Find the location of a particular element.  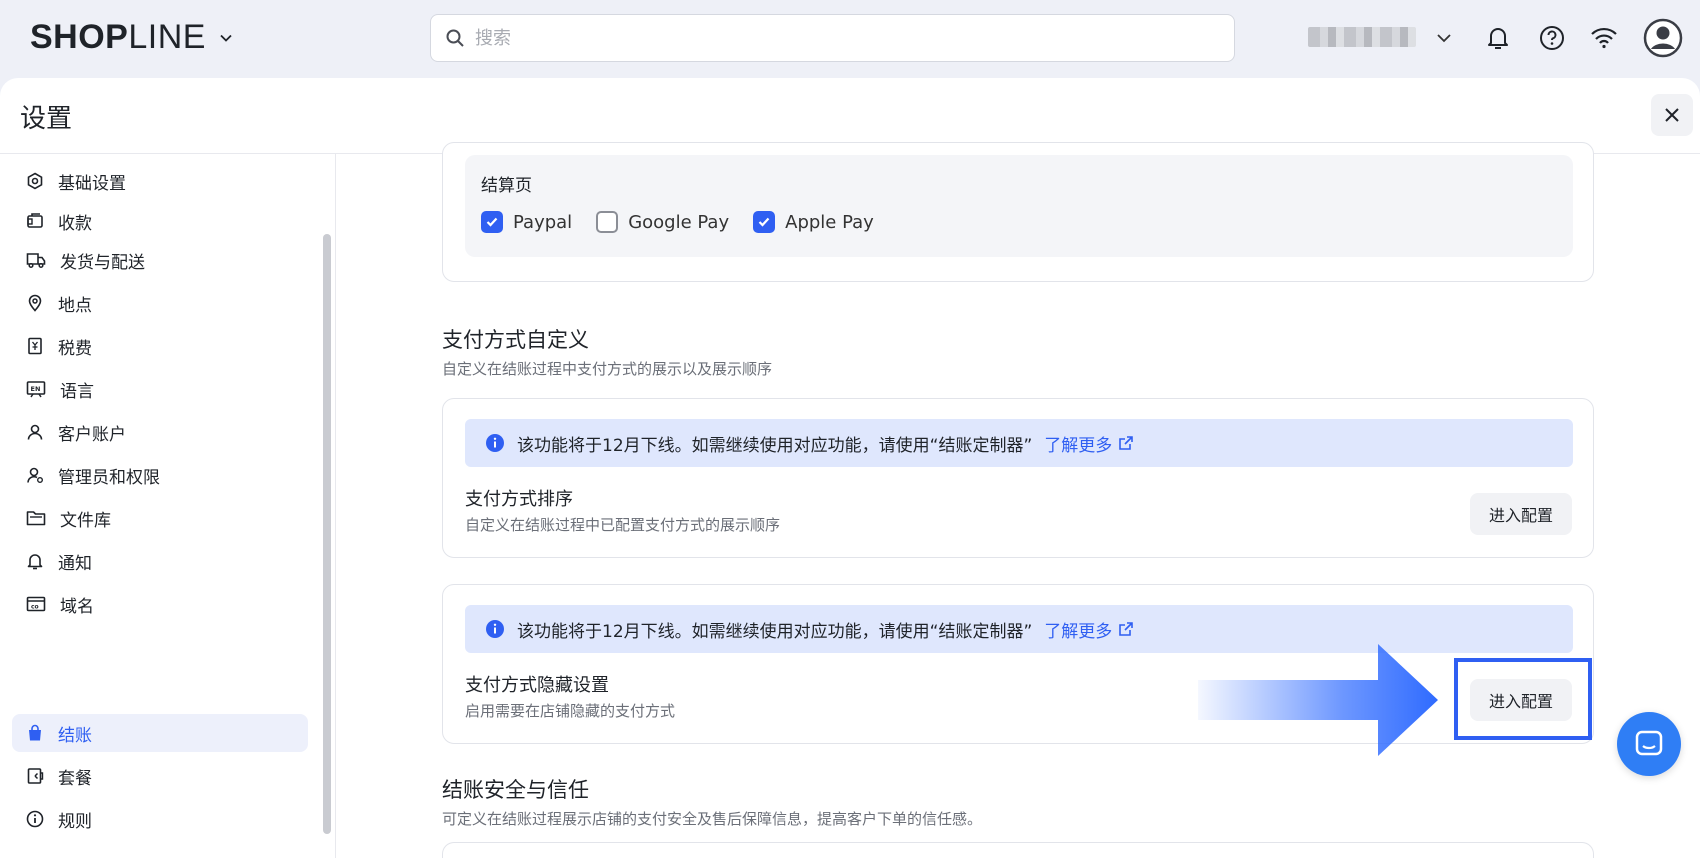

sidebar-item-label: 管理员和权限 is located at coordinates (109, 477).